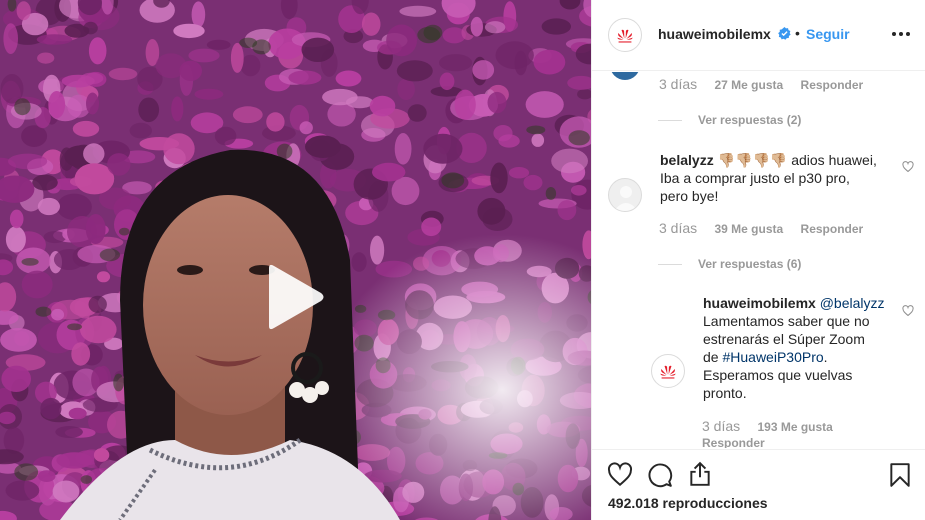  I want to click on reply-hashtag-link: #HuaweiP30Pro, so click(772, 357).